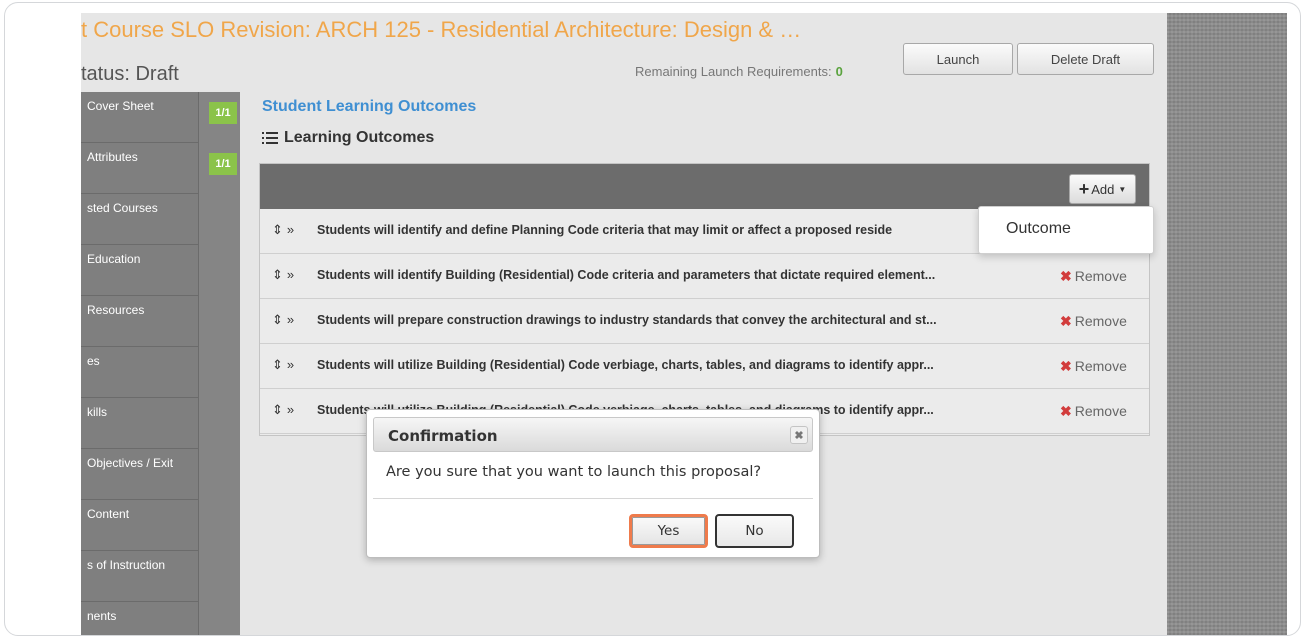 This screenshot has width=1308, height=639. I want to click on launch-button: Launch, so click(958, 59).